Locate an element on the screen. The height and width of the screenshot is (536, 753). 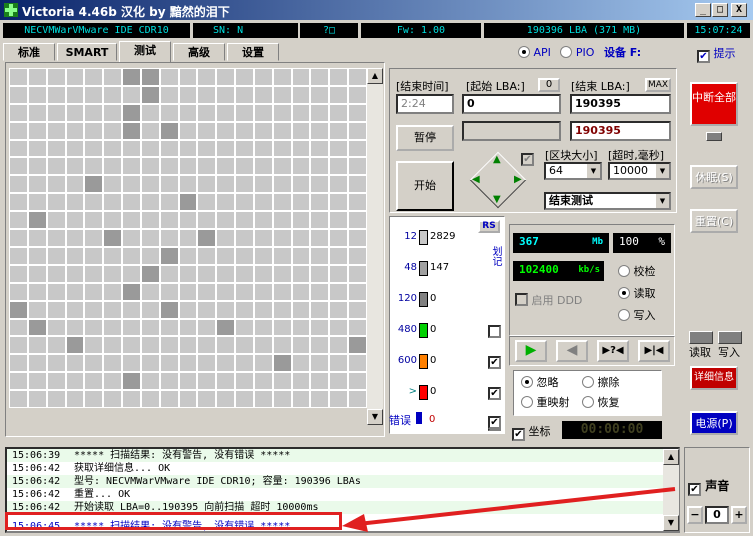
verify-option: 校检 is located at coordinates (637, 271).